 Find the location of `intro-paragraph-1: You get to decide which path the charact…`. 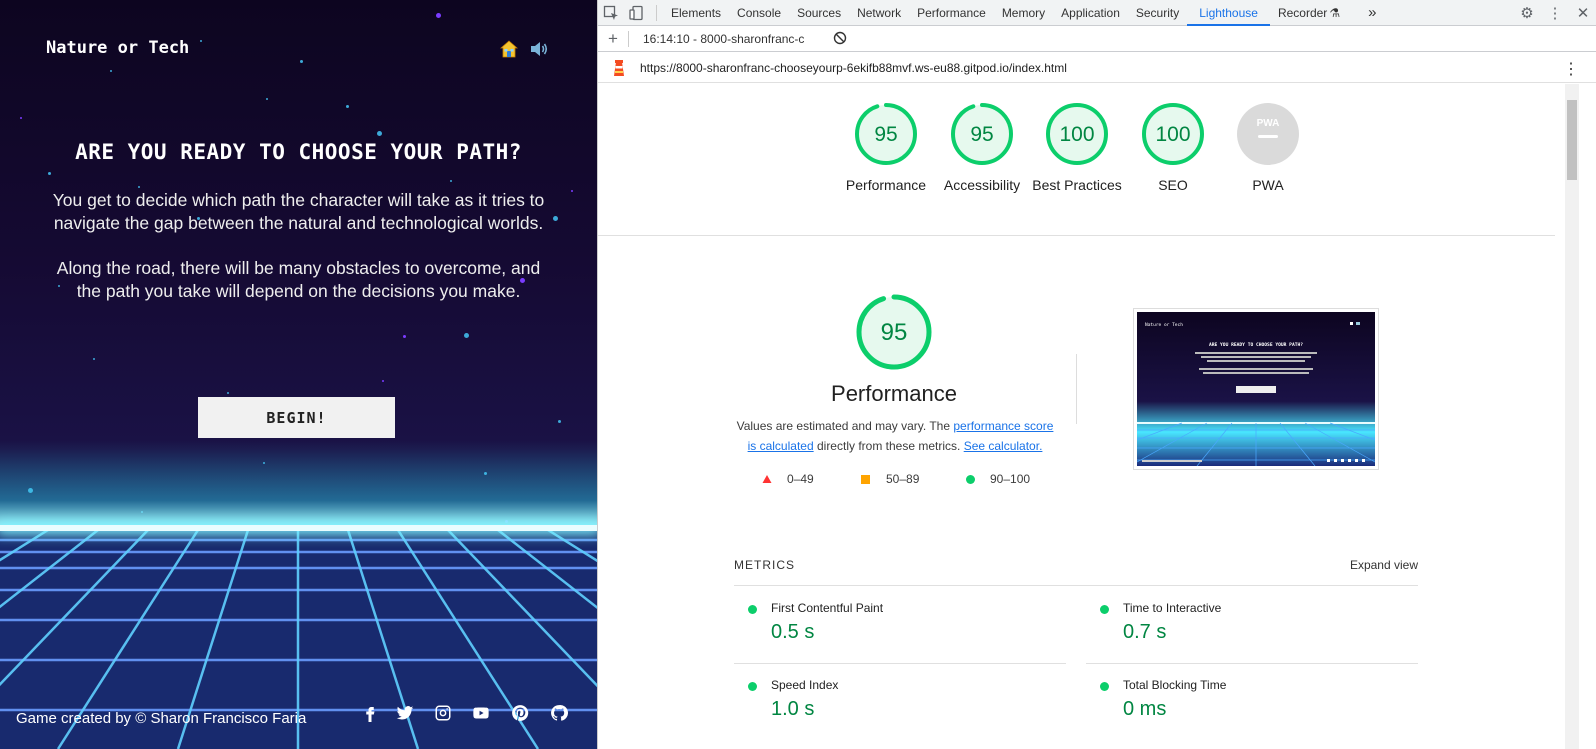

intro-paragraph-1: You get to decide which path the charact… is located at coordinates (298, 211).